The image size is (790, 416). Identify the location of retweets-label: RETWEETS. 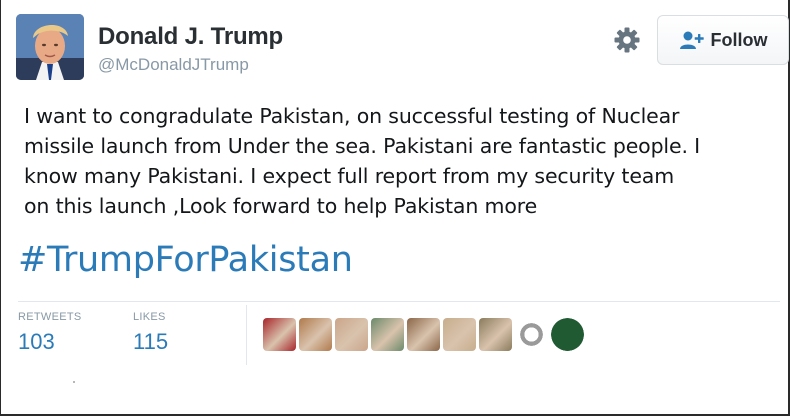
(50, 317).